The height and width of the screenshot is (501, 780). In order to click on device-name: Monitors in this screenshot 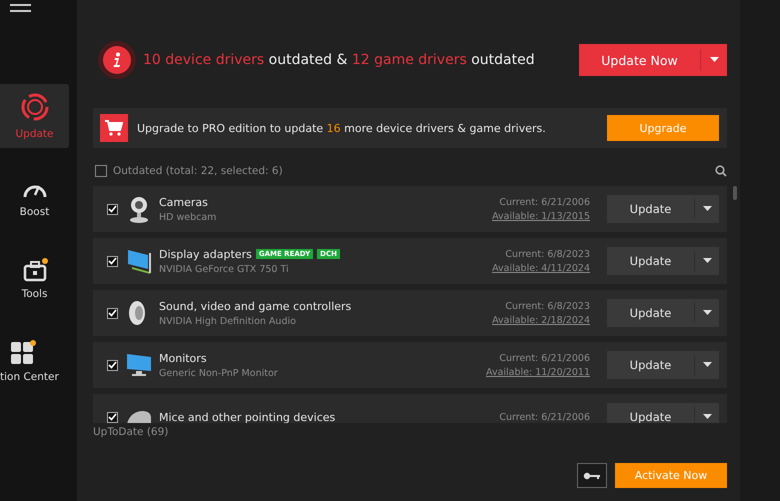, I will do `click(183, 358)`.